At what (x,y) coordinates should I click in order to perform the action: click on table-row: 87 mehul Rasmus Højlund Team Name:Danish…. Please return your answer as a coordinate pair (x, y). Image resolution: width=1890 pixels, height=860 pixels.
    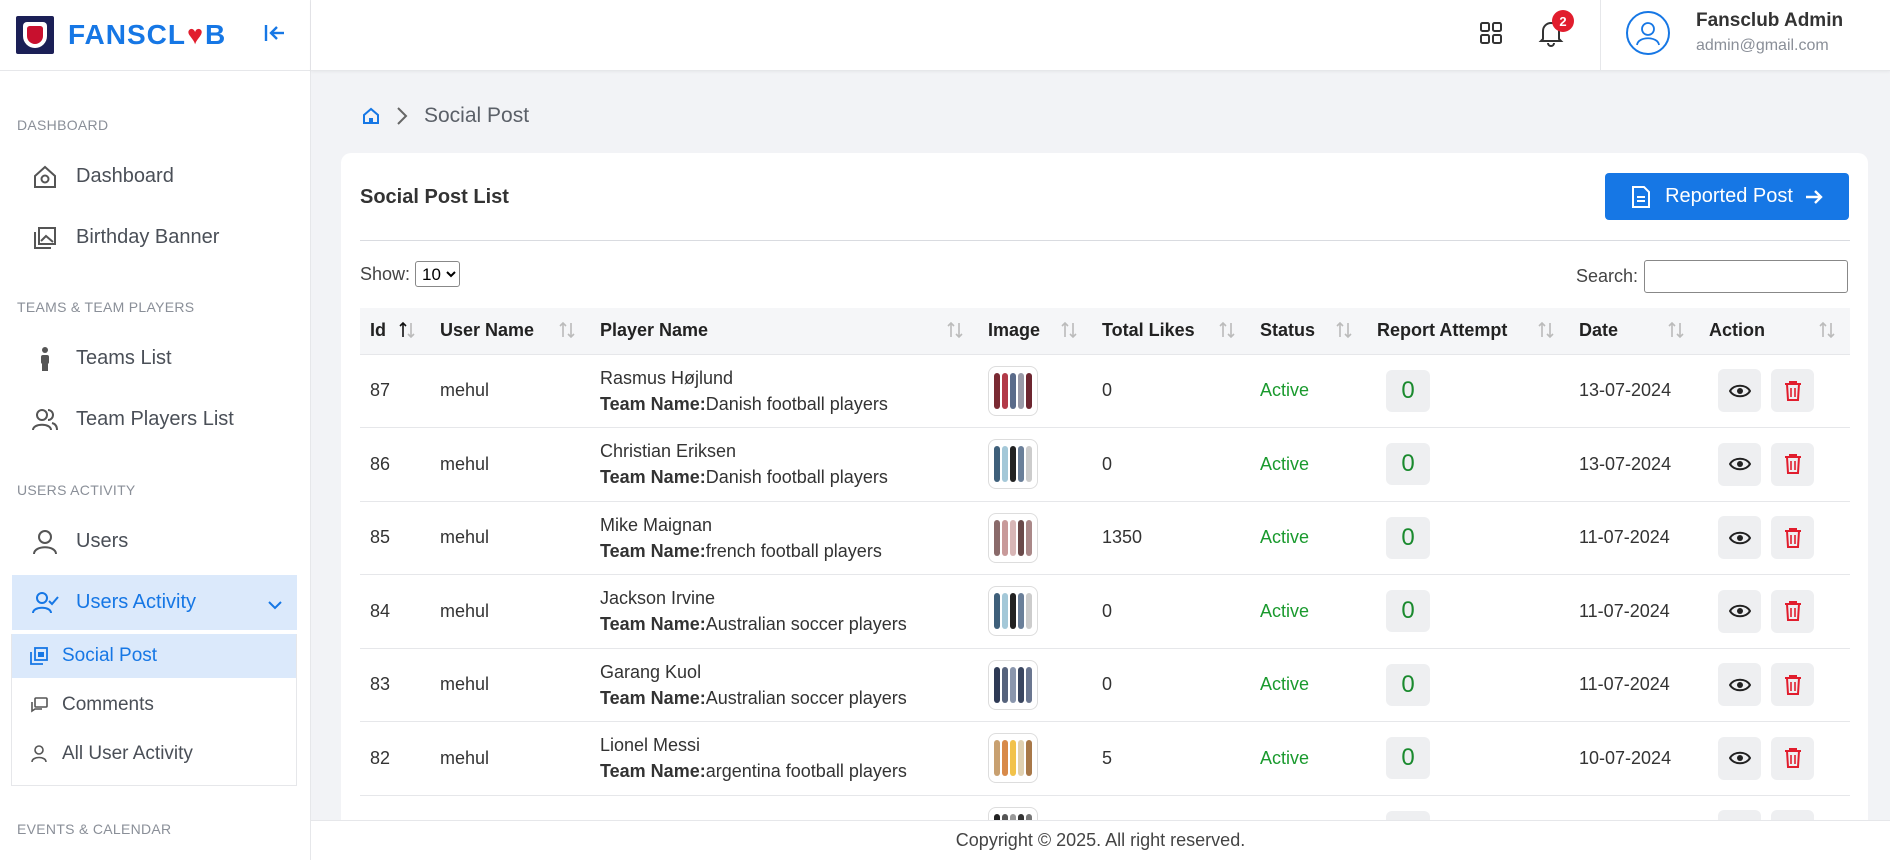
    Looking at the image, I should click on (1105, 391).